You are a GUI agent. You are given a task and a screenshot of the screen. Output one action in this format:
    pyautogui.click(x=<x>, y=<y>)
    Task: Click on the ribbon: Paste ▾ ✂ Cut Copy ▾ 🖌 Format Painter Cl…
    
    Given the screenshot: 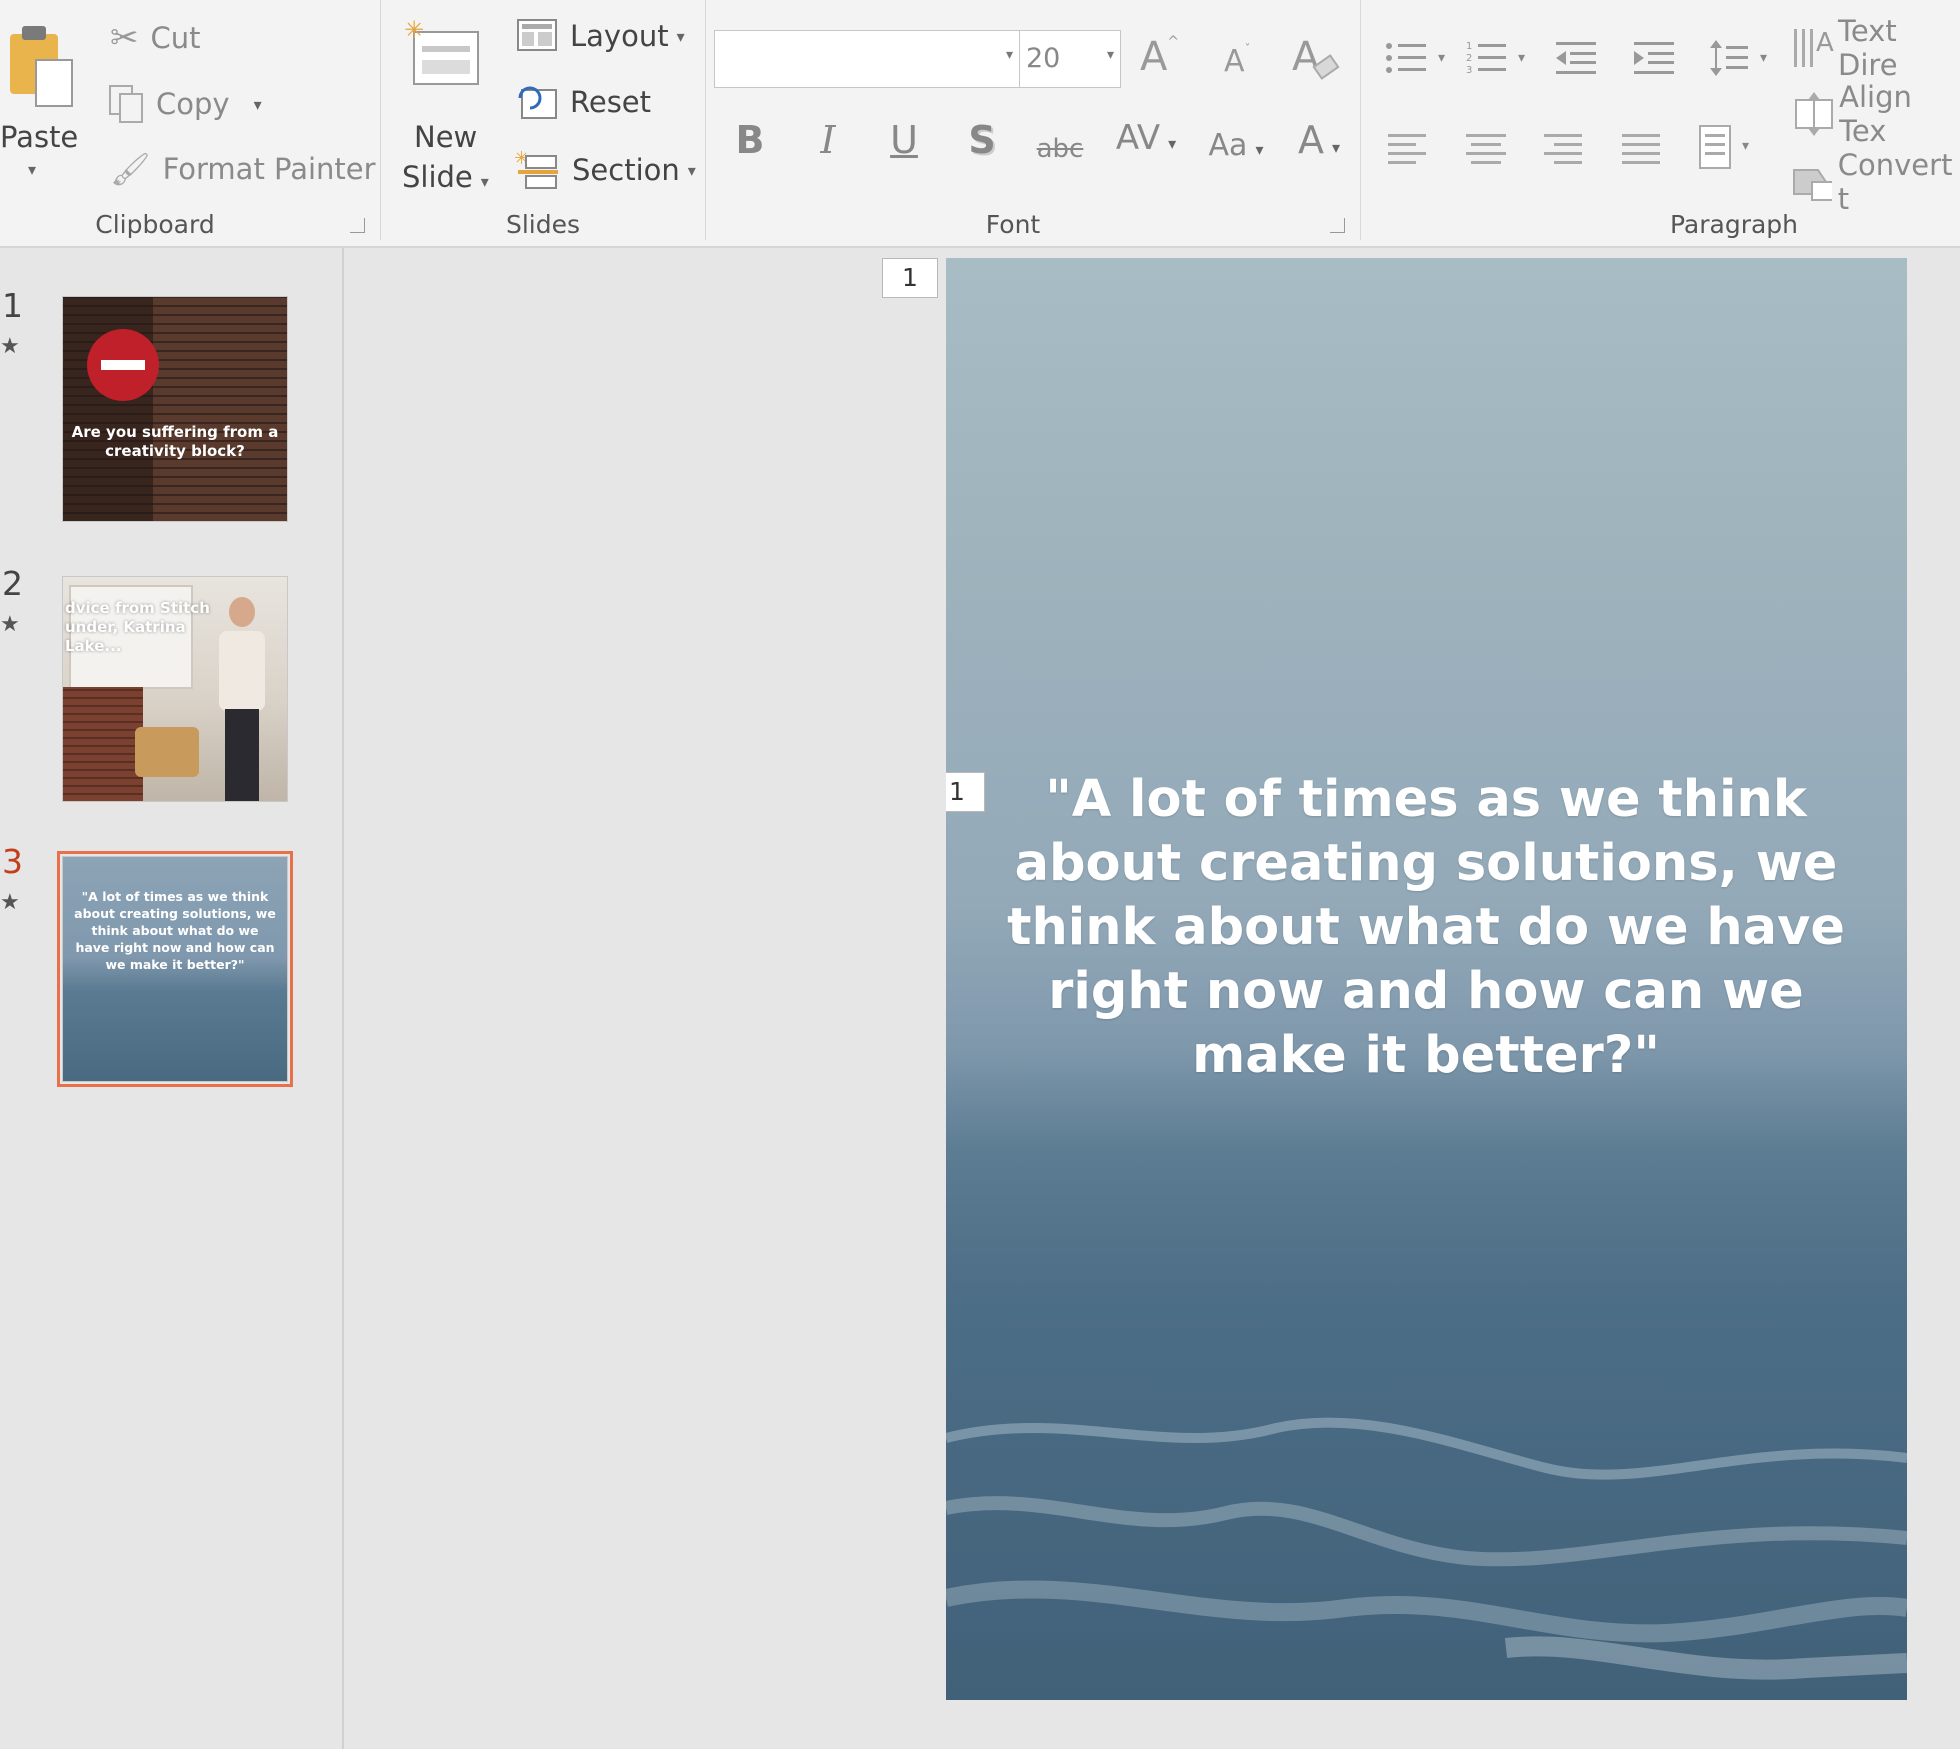 What is the action you would take?
    pyautogui.click(x=980, y=124)
    